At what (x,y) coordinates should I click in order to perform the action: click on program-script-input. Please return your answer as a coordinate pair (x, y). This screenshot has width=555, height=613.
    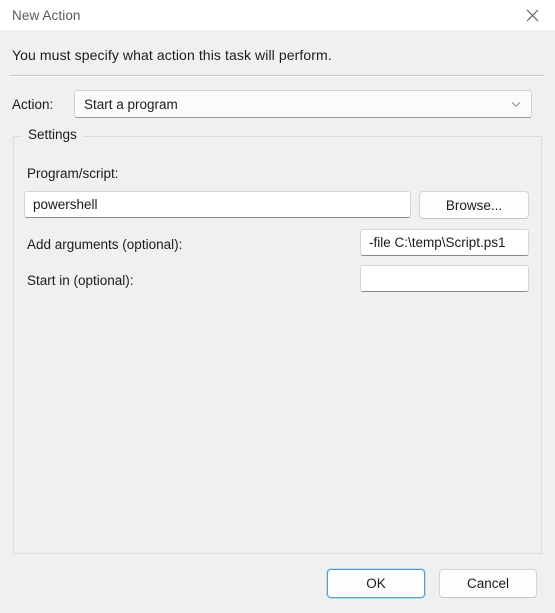
    Looking at the image, I should click on (217, 204).